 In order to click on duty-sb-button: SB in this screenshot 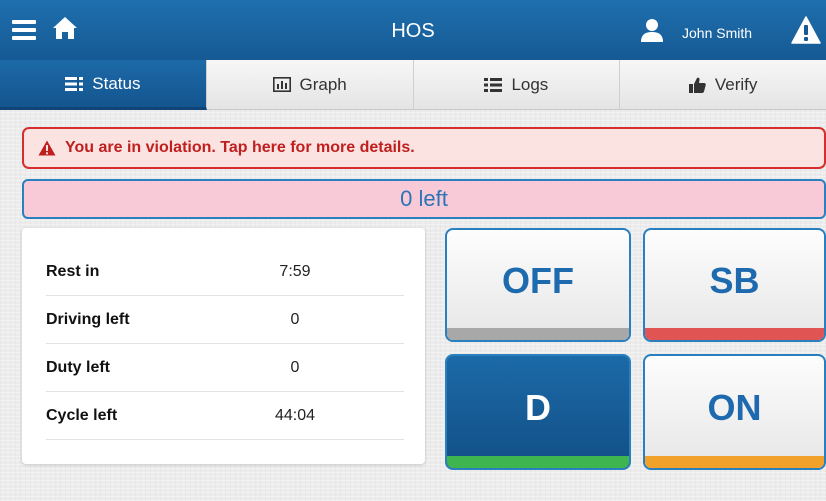, I will do `click(734, 285)`.